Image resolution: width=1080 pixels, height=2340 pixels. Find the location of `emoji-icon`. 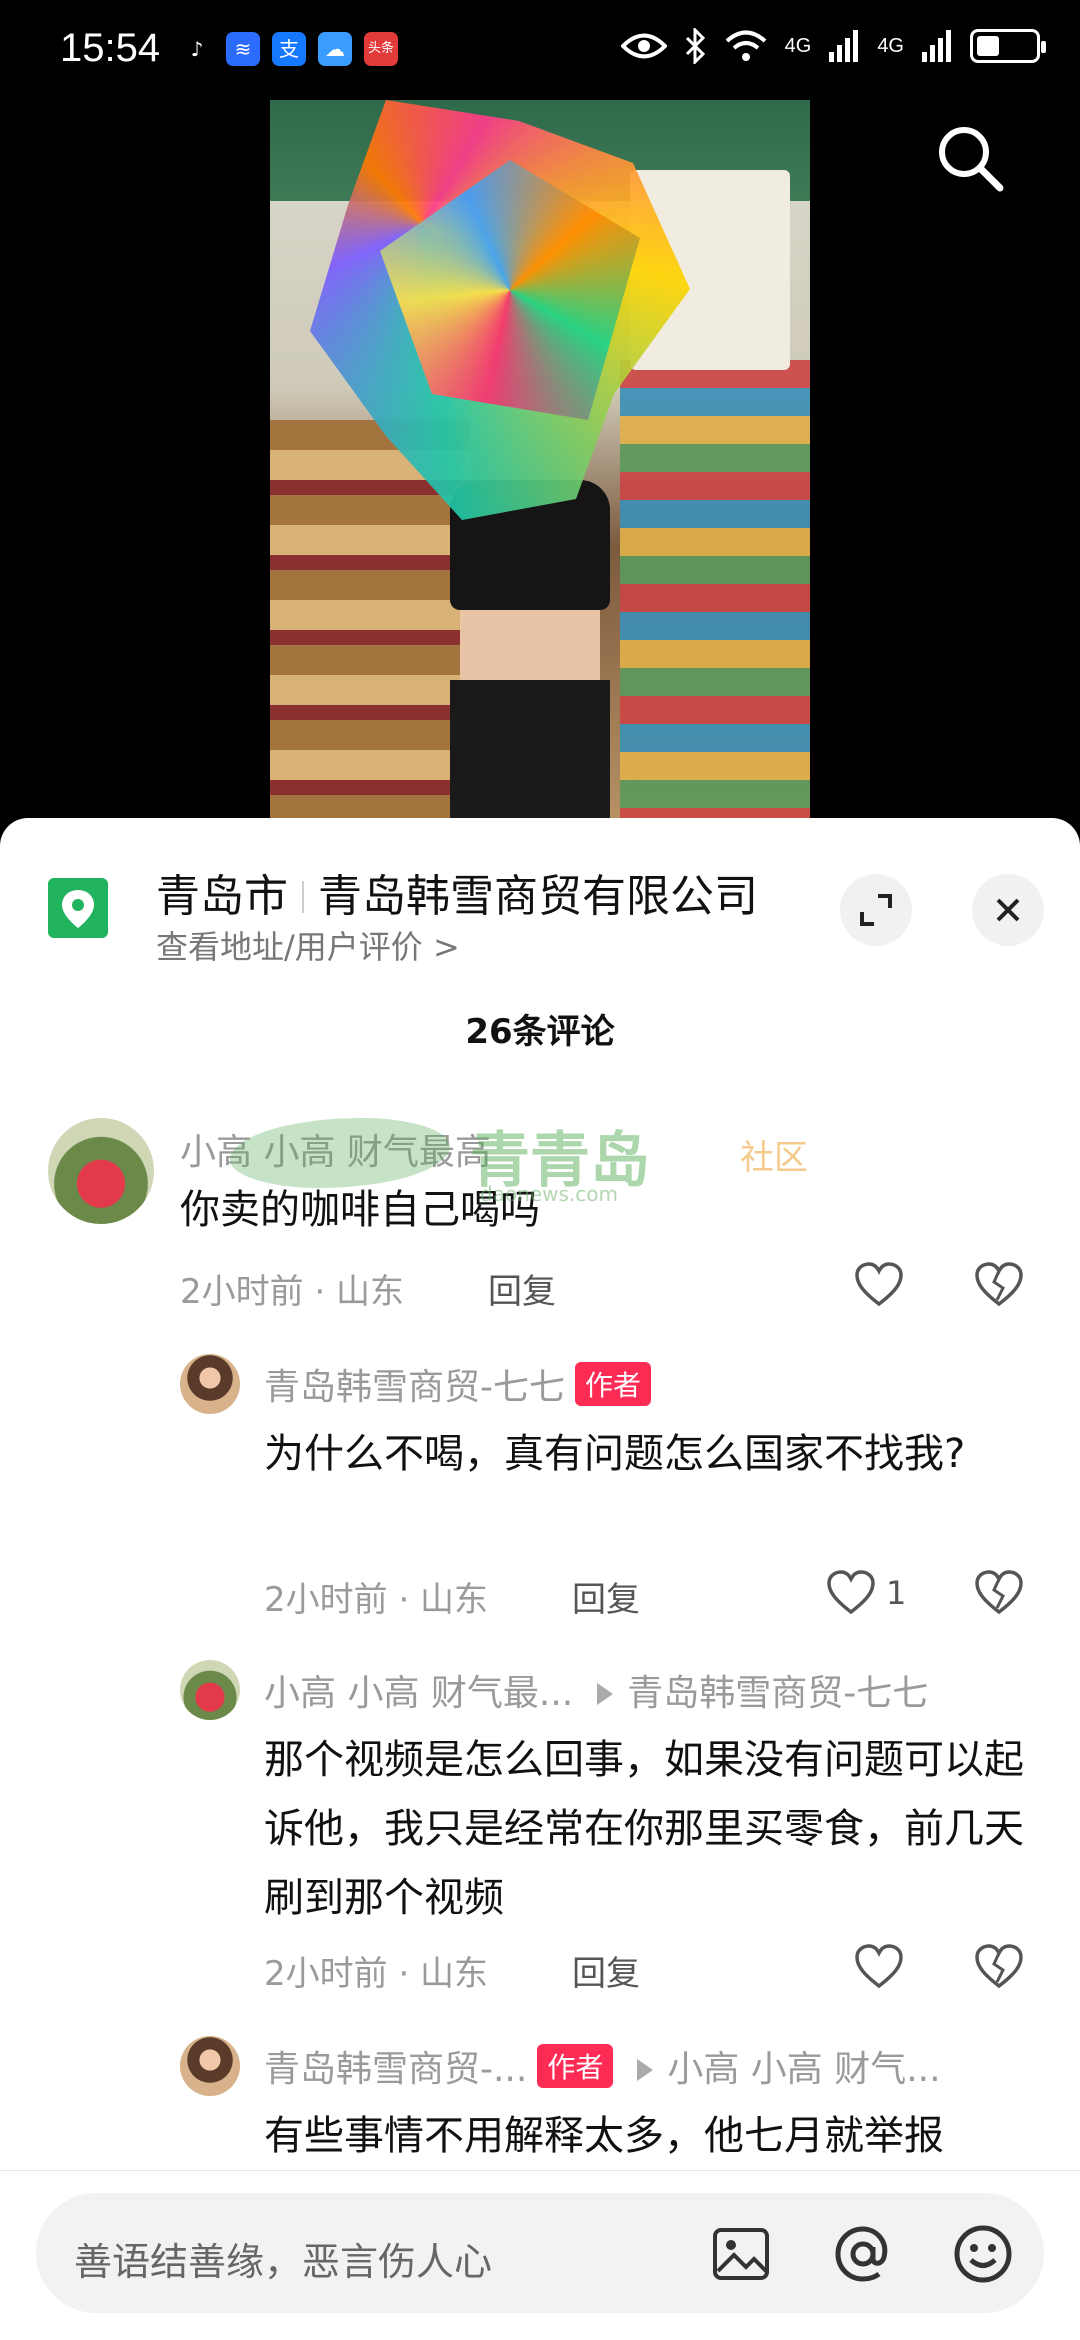

emoji-icon is located at coordinates (983, 2254).